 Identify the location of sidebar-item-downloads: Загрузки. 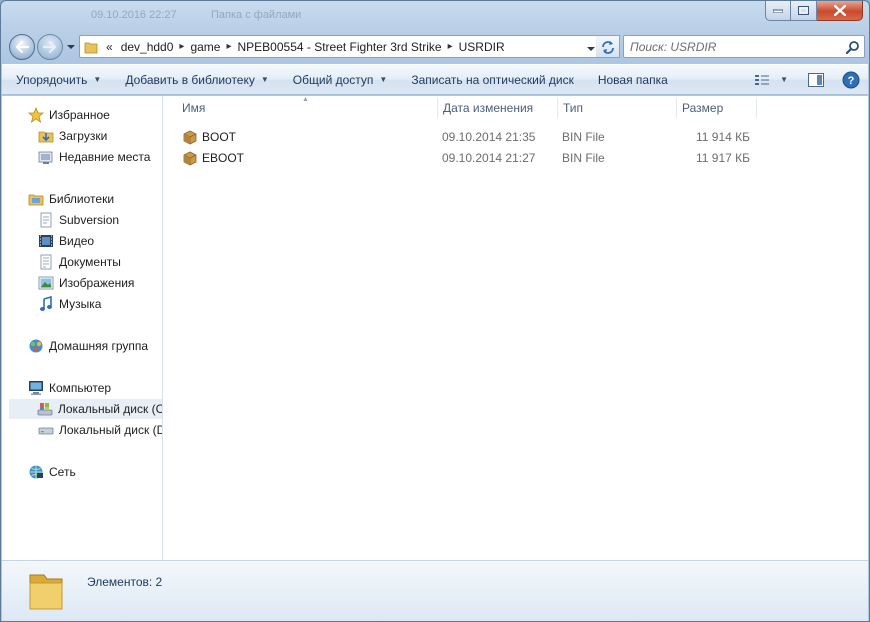
(72, 136).